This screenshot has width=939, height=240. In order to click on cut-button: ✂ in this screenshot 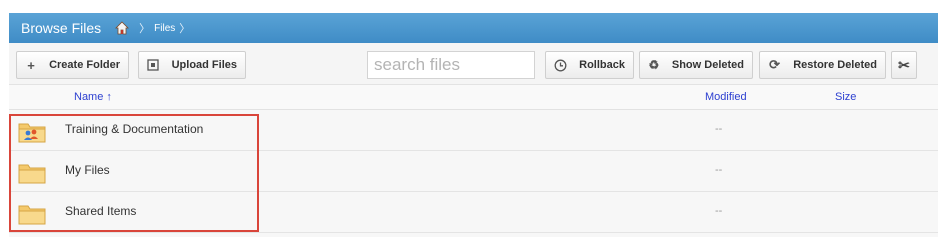, I will do `click(904, 65)`.